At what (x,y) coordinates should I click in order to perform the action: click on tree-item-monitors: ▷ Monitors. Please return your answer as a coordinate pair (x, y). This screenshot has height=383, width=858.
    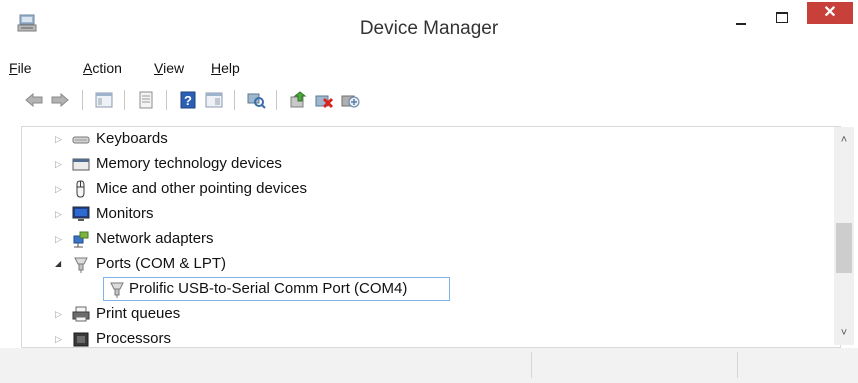
    Looking at the image, I should click on (417, 214).